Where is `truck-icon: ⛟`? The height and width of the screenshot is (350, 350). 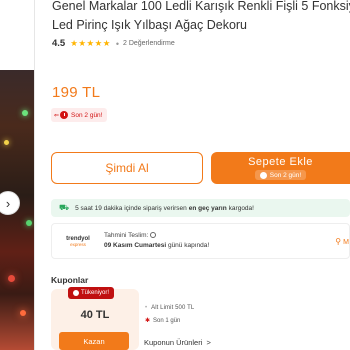 truck-icon: ⛟ is located at coordinates (64, 207).